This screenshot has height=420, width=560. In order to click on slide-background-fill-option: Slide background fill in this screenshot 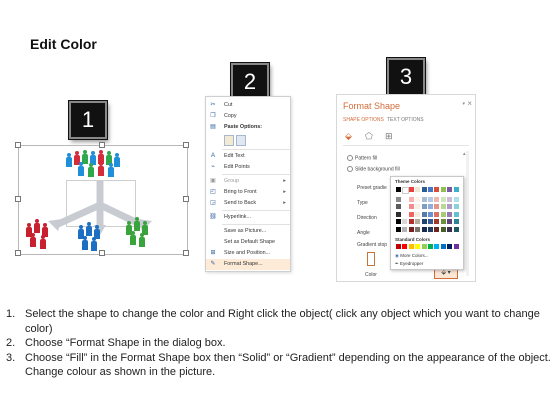, I will do `click(373, 169)`.